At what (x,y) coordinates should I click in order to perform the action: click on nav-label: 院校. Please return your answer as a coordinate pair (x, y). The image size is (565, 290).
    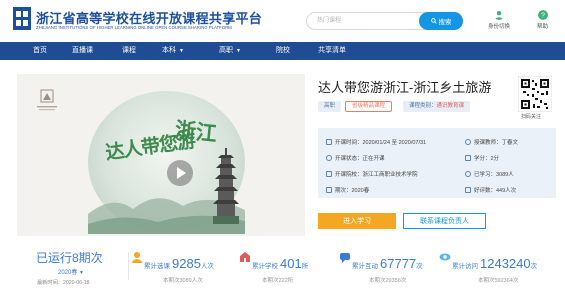
    Looking at the image, I should click on (283, 50).